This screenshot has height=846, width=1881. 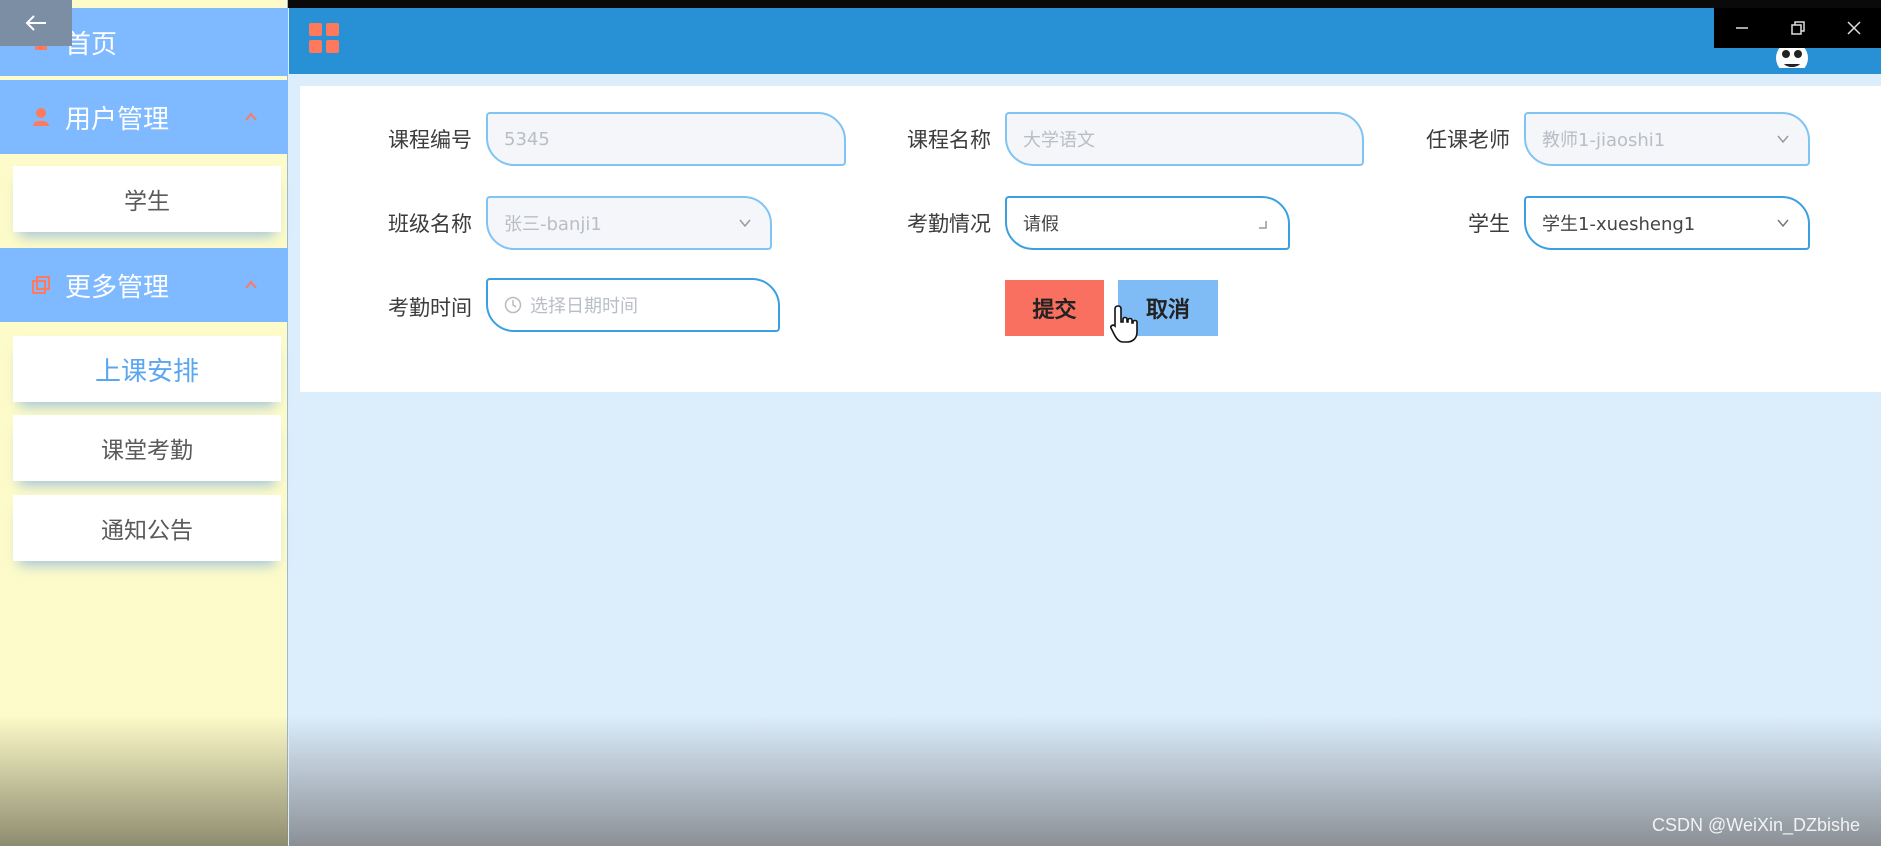 What do you see at coordinates (146, 371) in the screenshot?
I see `sidebar-item-label: 上课安排` at bounding box center [146, 371].